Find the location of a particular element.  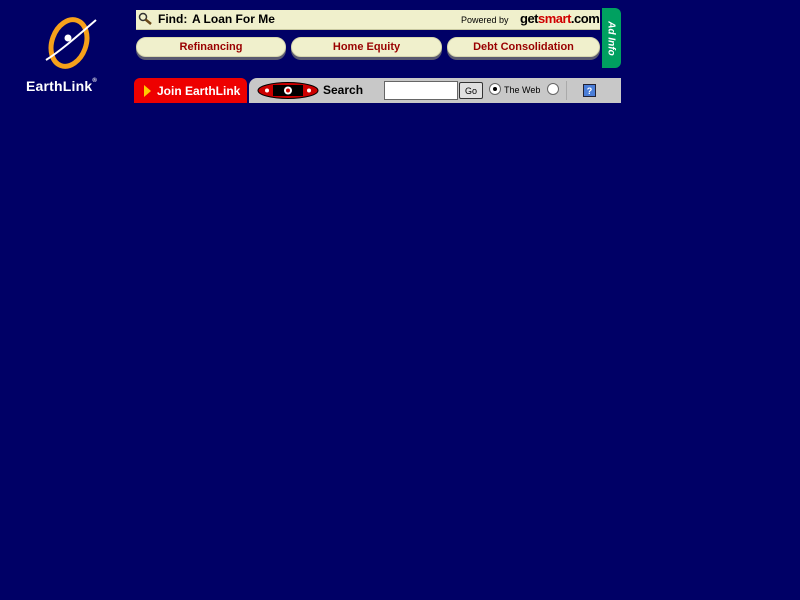

divider is located at coordinates (566, 90).